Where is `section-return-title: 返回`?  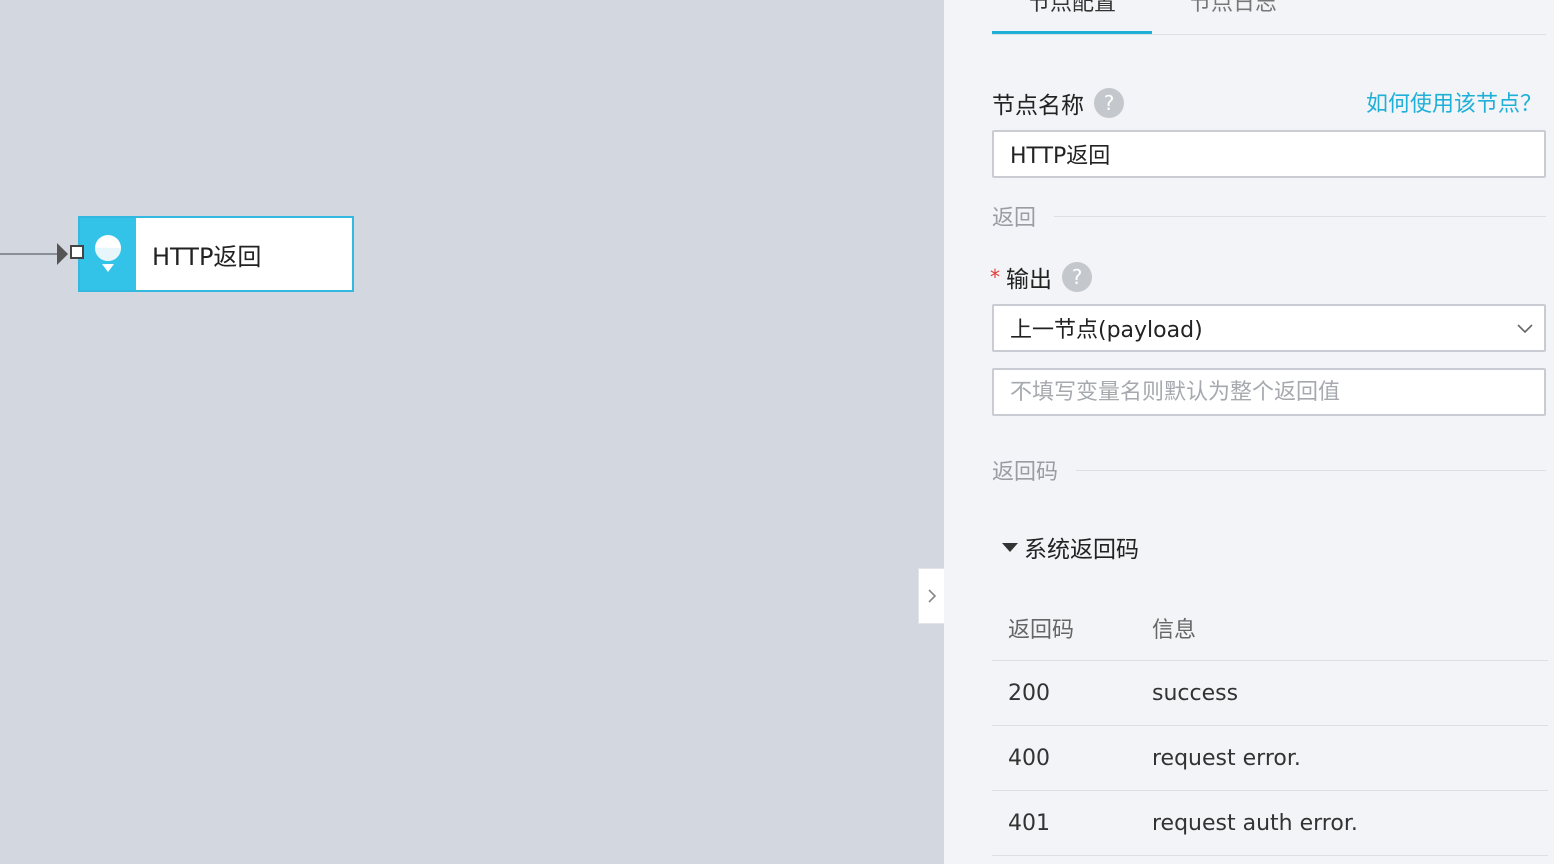 section-return-title: 返回 is located at coordinates (1014, 218).